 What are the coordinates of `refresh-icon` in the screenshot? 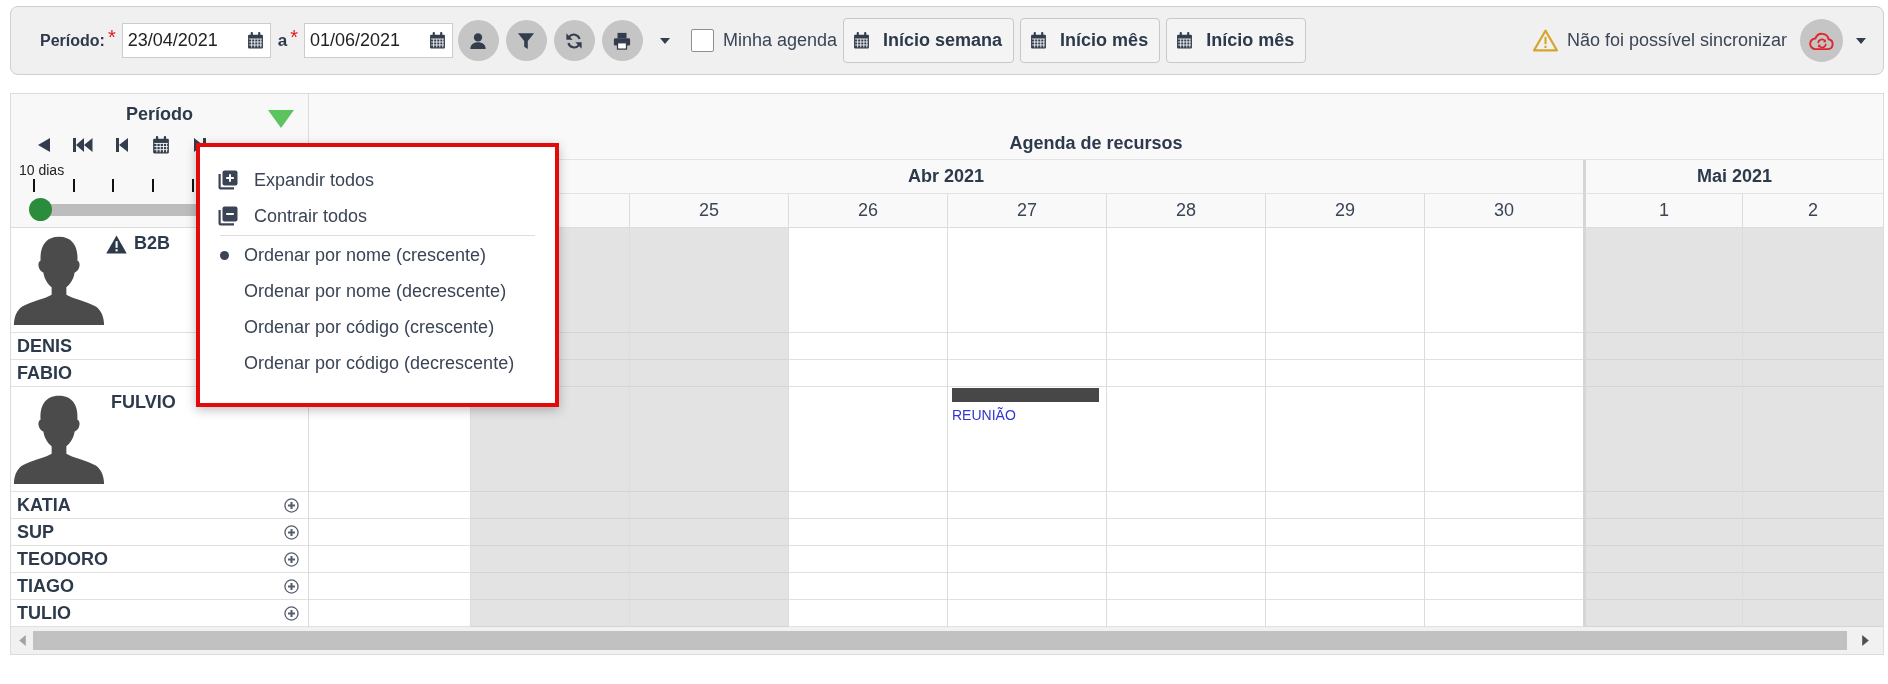 It's located at (574, 40).